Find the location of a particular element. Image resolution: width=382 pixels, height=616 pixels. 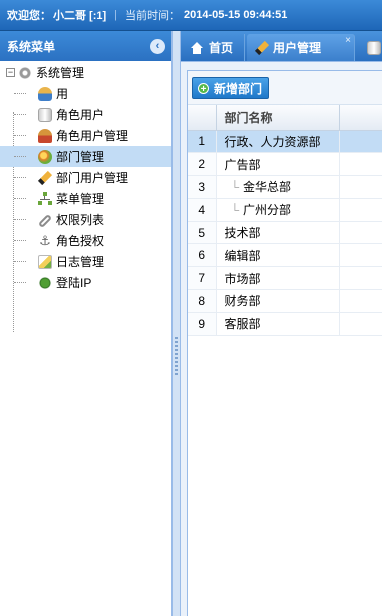

sitemap-icon is located at coordinates (45, 198).